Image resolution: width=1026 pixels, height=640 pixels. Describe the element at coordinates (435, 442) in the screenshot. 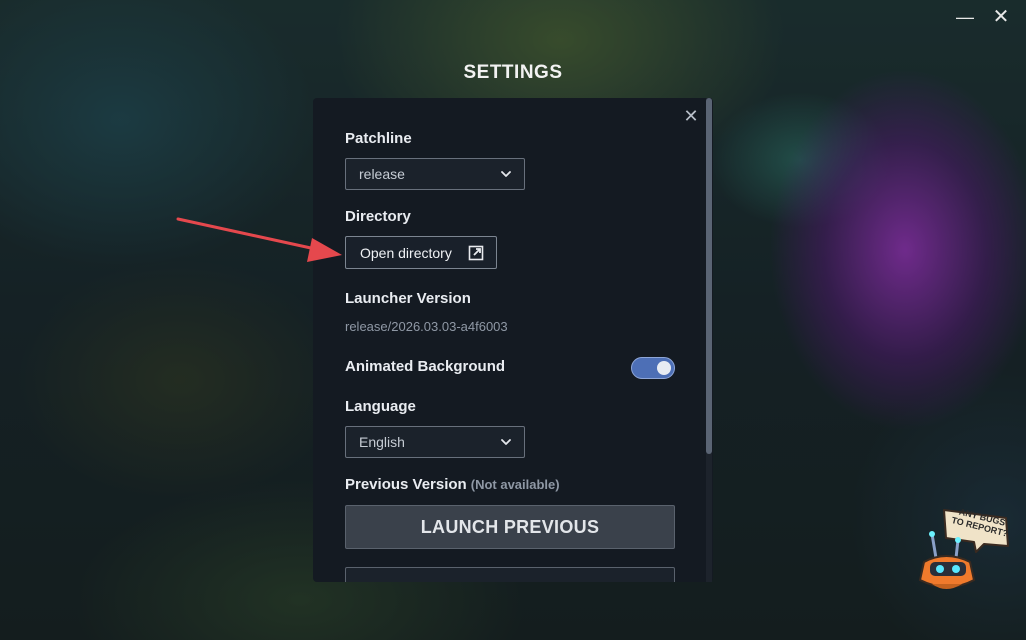

I see `language-select: English` at that location.